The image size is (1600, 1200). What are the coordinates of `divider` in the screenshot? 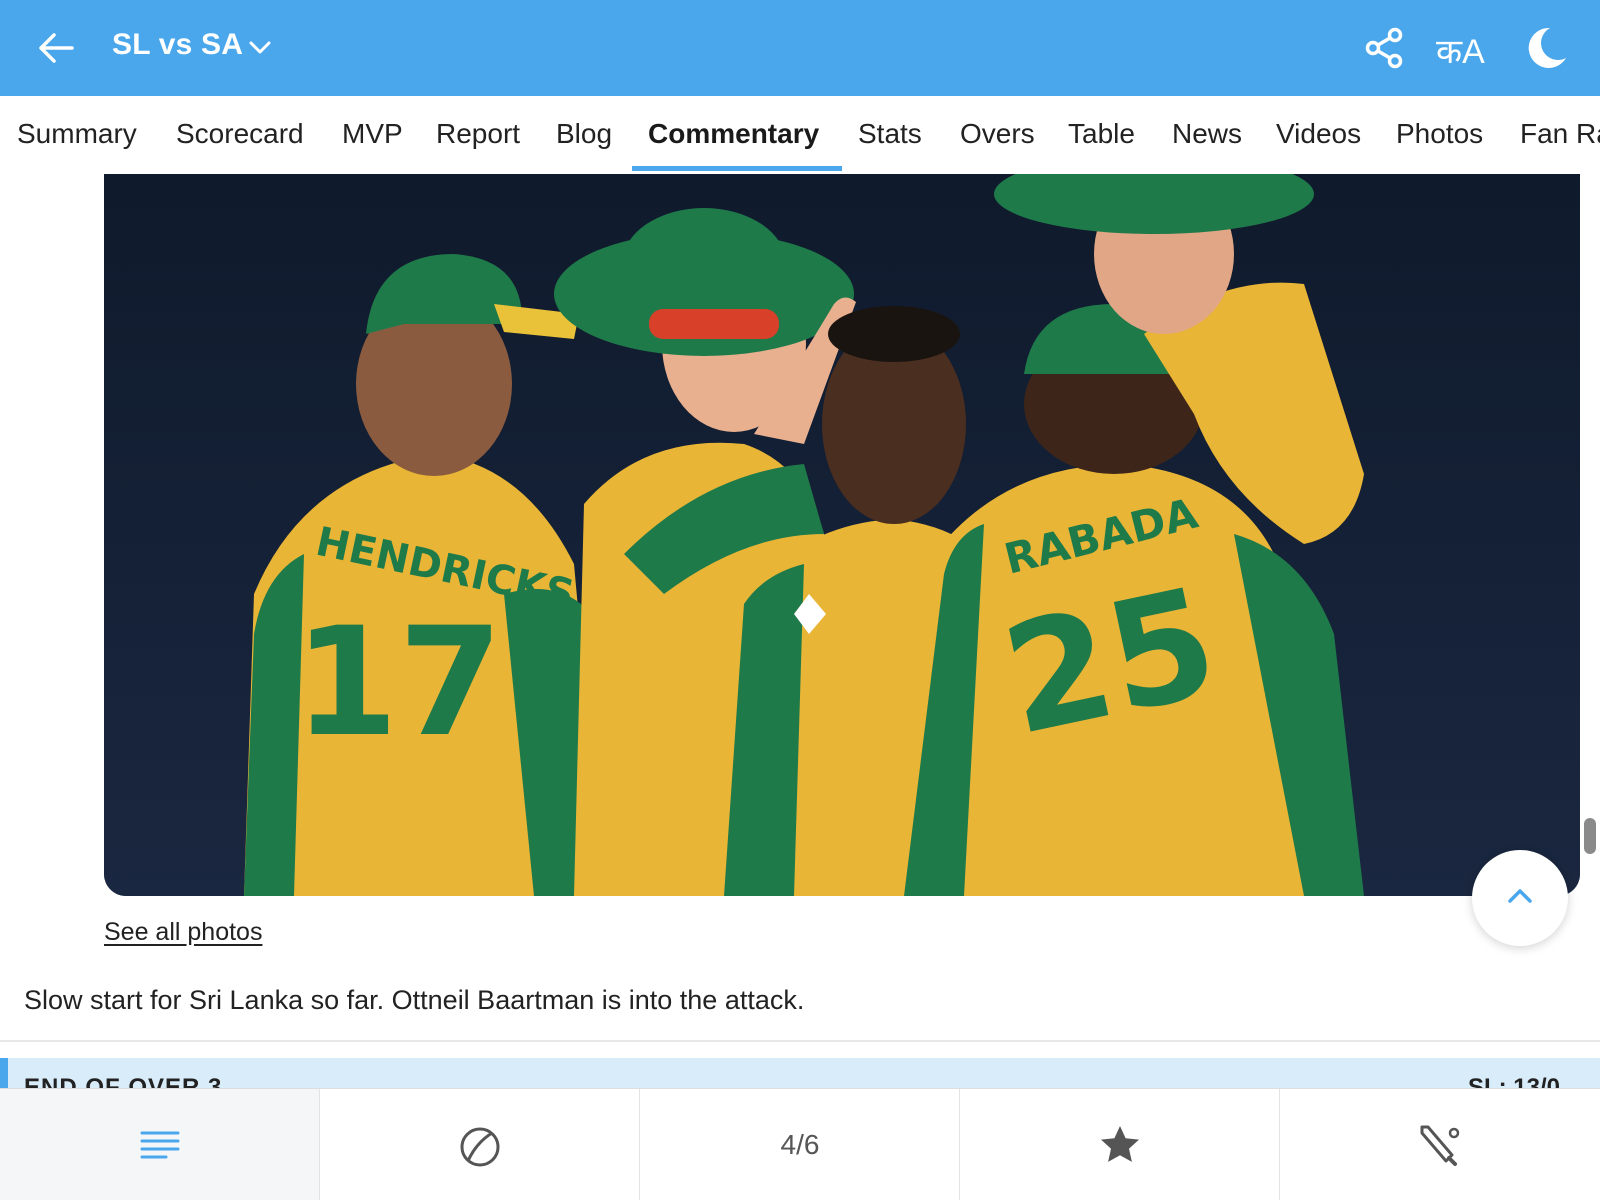 It's located at (800, 1041).